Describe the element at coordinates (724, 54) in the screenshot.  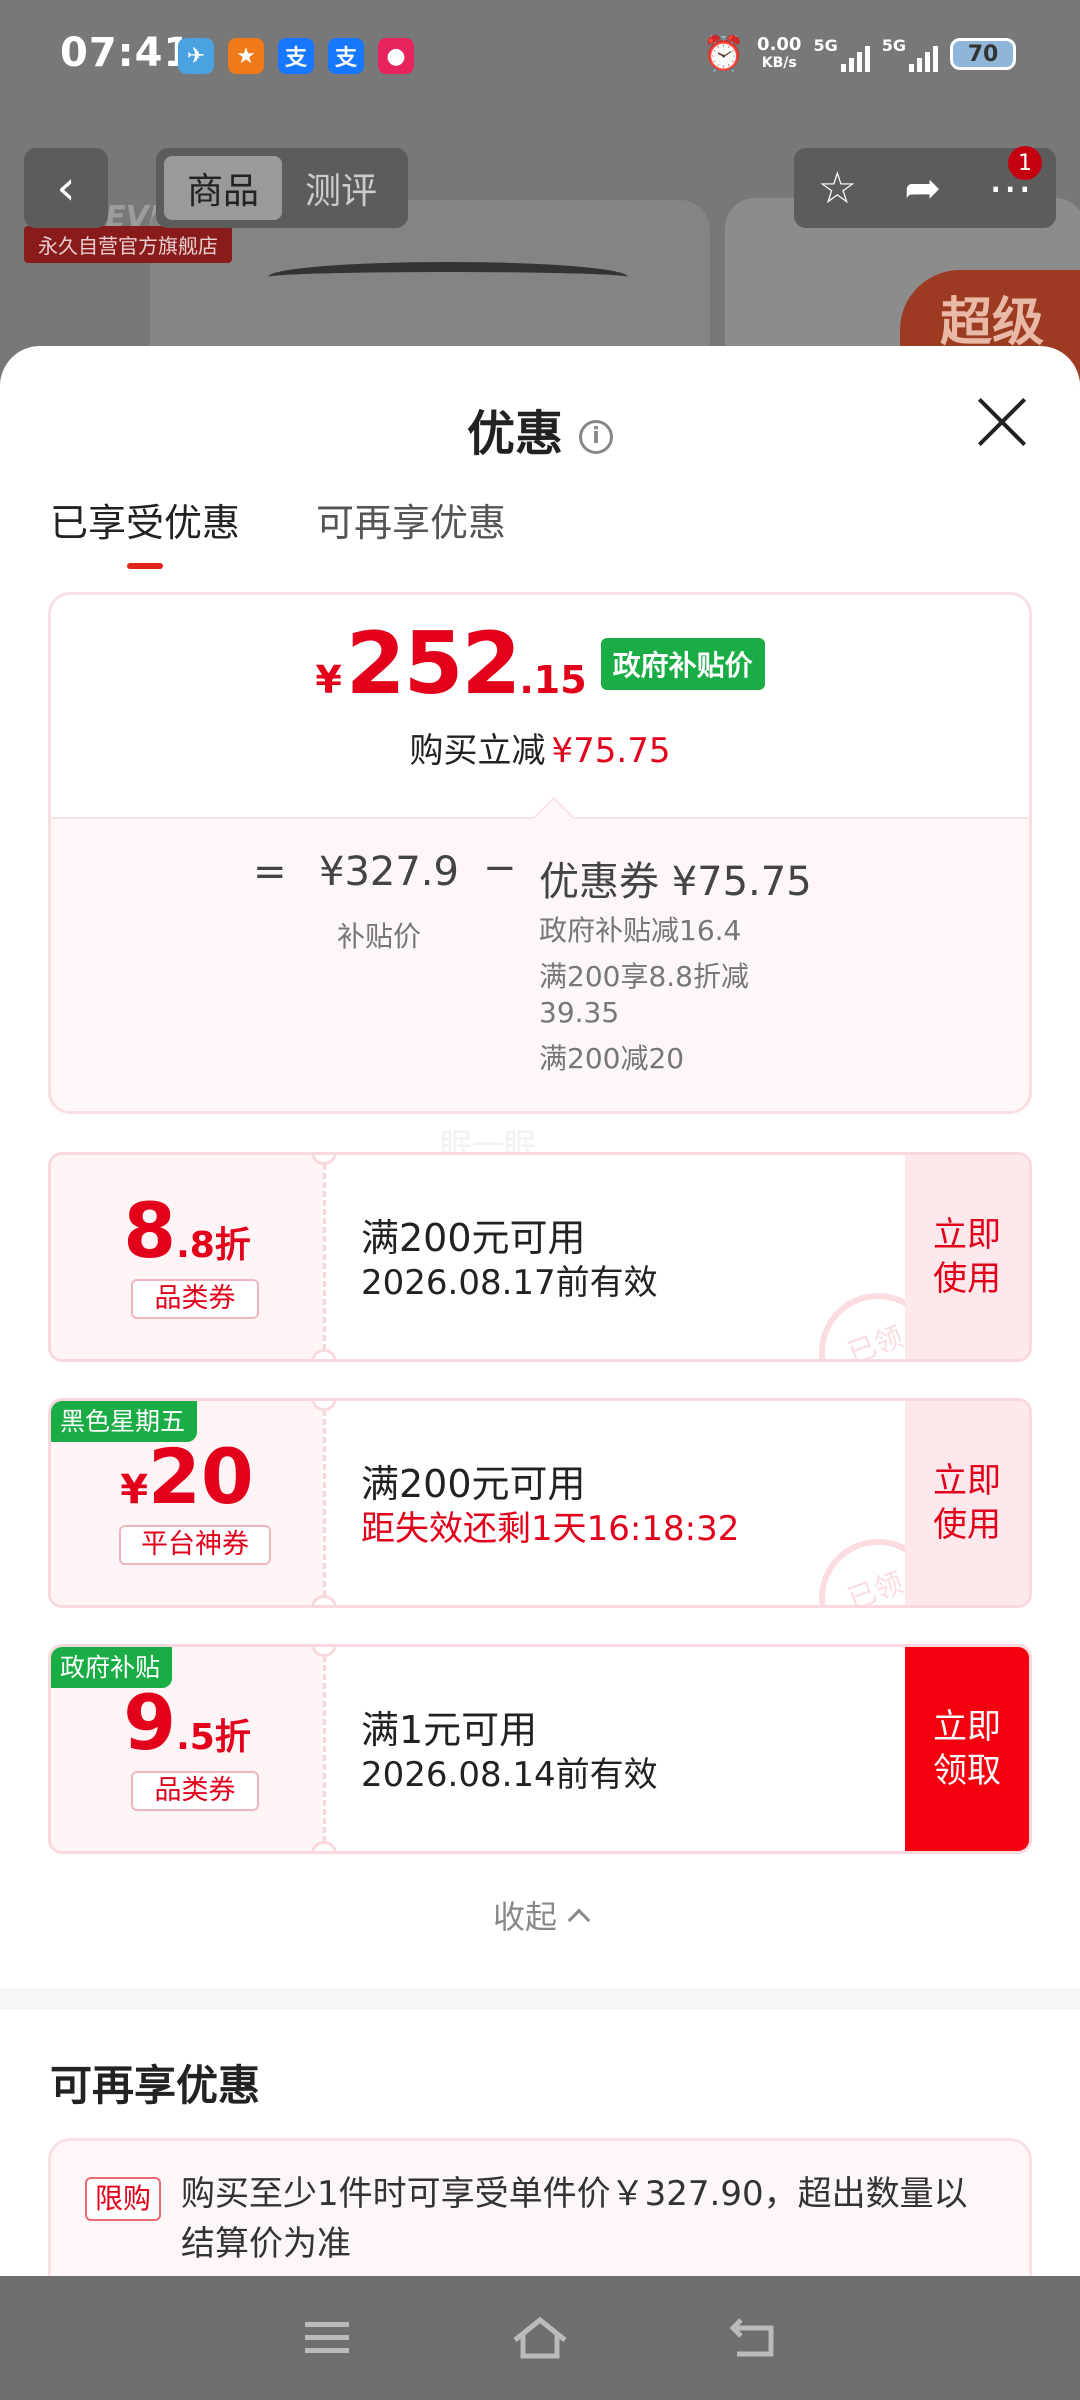
I see `alarm-icon: ⏰` at that location.